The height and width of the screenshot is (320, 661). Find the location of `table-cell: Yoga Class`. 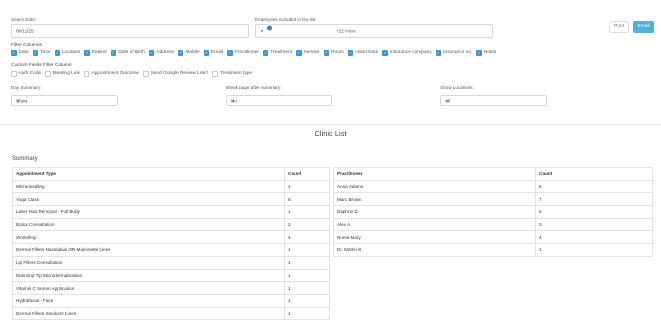

table-cell: Yoga Class is located at coordinates (148, 199).